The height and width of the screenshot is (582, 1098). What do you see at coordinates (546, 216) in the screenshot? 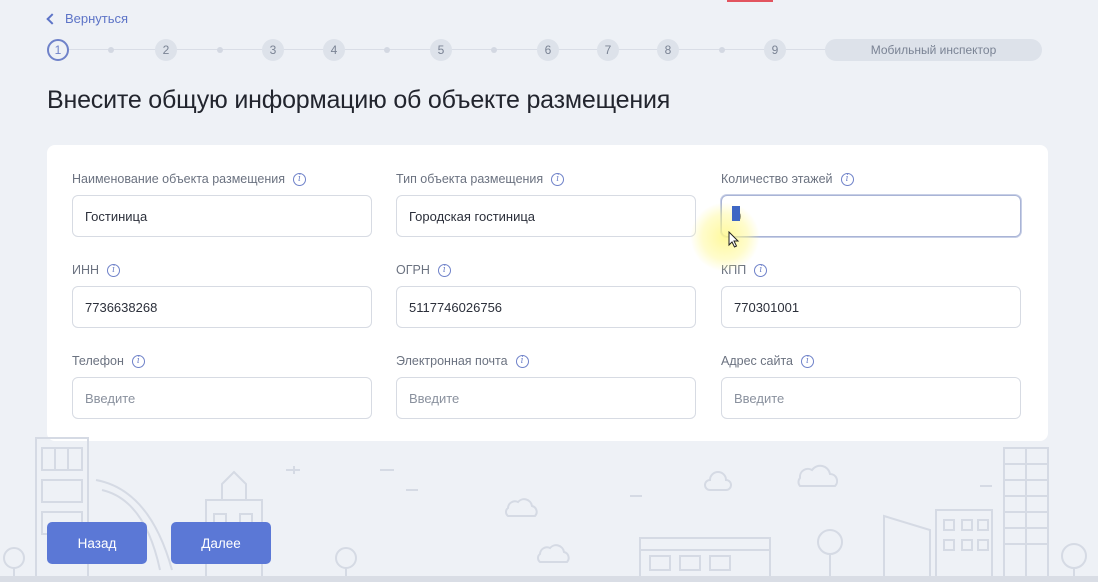
I see `type-input` at bounding box center [546, 216].